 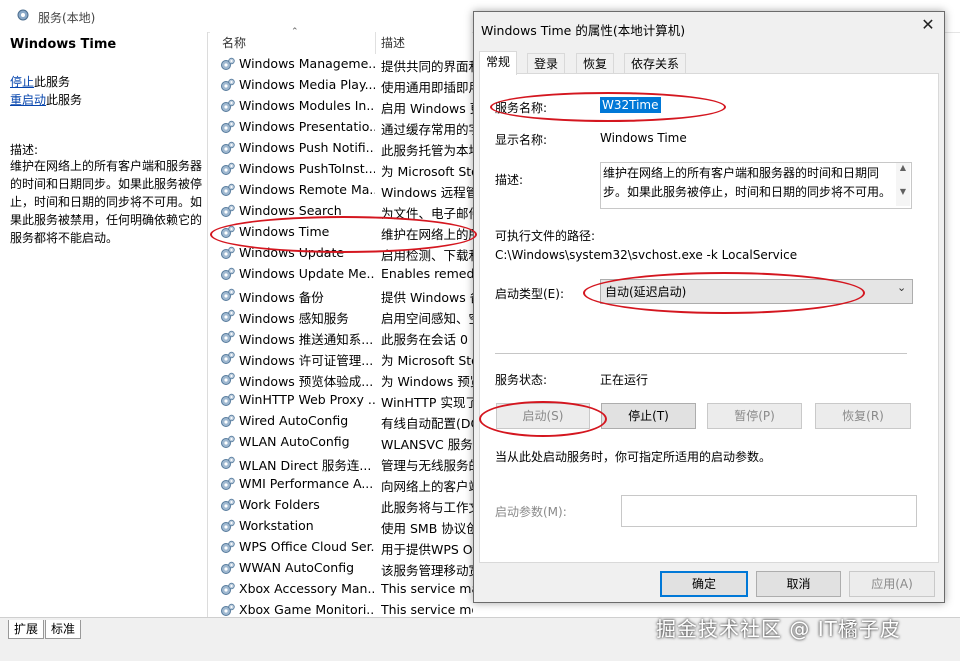 What do you see at coordinates (595, 63) in the screenshot?
I see `tab-recovery: 恢复` at bounding box center [595, 63].